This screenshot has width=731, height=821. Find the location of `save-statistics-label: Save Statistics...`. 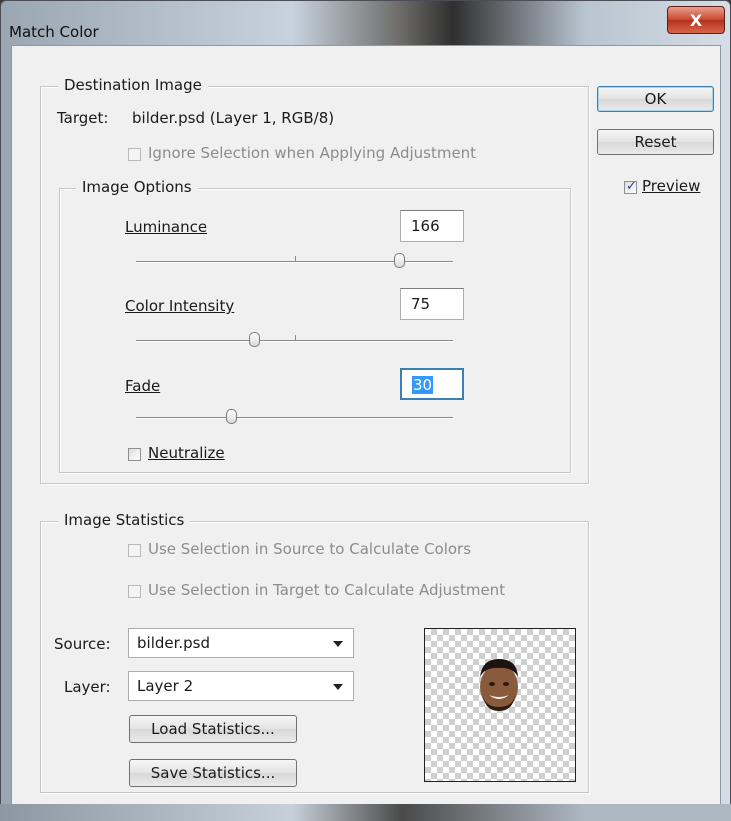

save-statistics-label: Save Statistics... is located at coordinates (213, 773).